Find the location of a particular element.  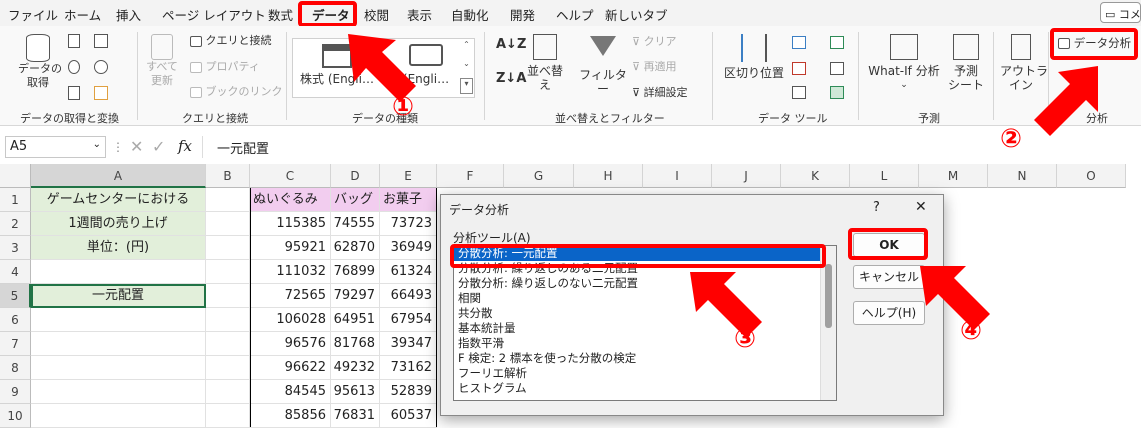

dialog-close-icon: ✕ is located at coordinates (921, 207).